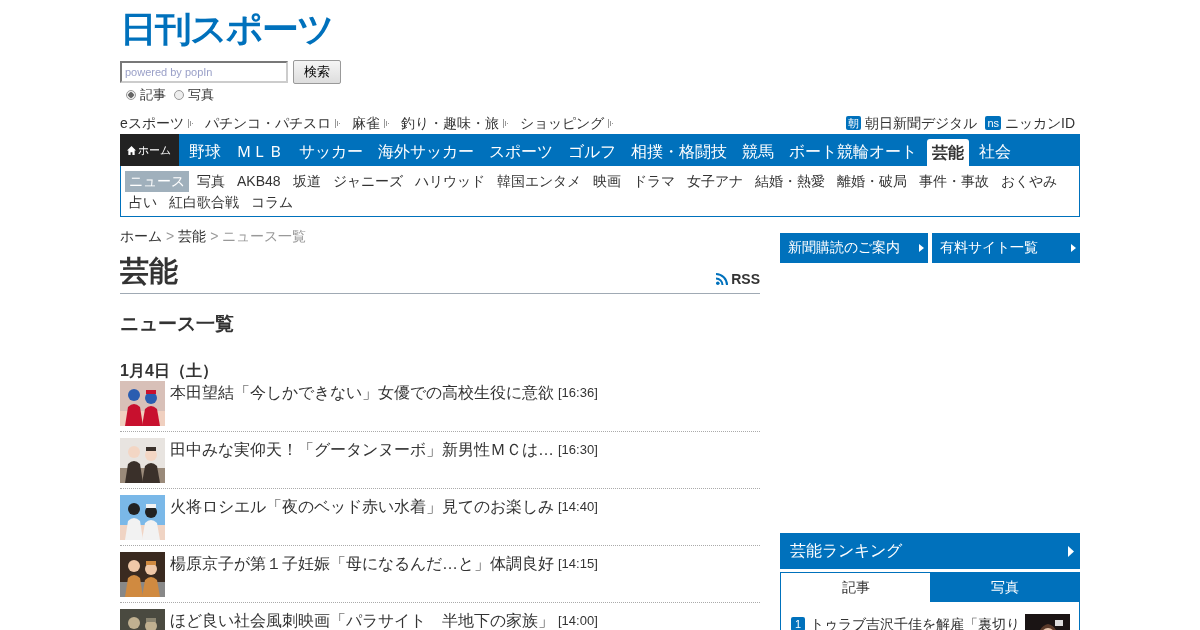 This screenshot has width=1200, height=630. I want to click on breadcrumb-link: 芸能, so click(192, 236).